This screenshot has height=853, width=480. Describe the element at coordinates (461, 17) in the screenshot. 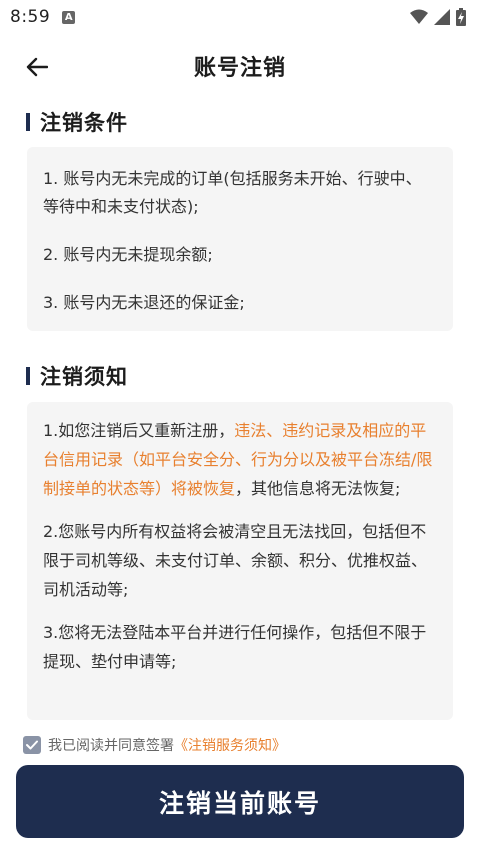

I see `battery-charging-icon` at that location.